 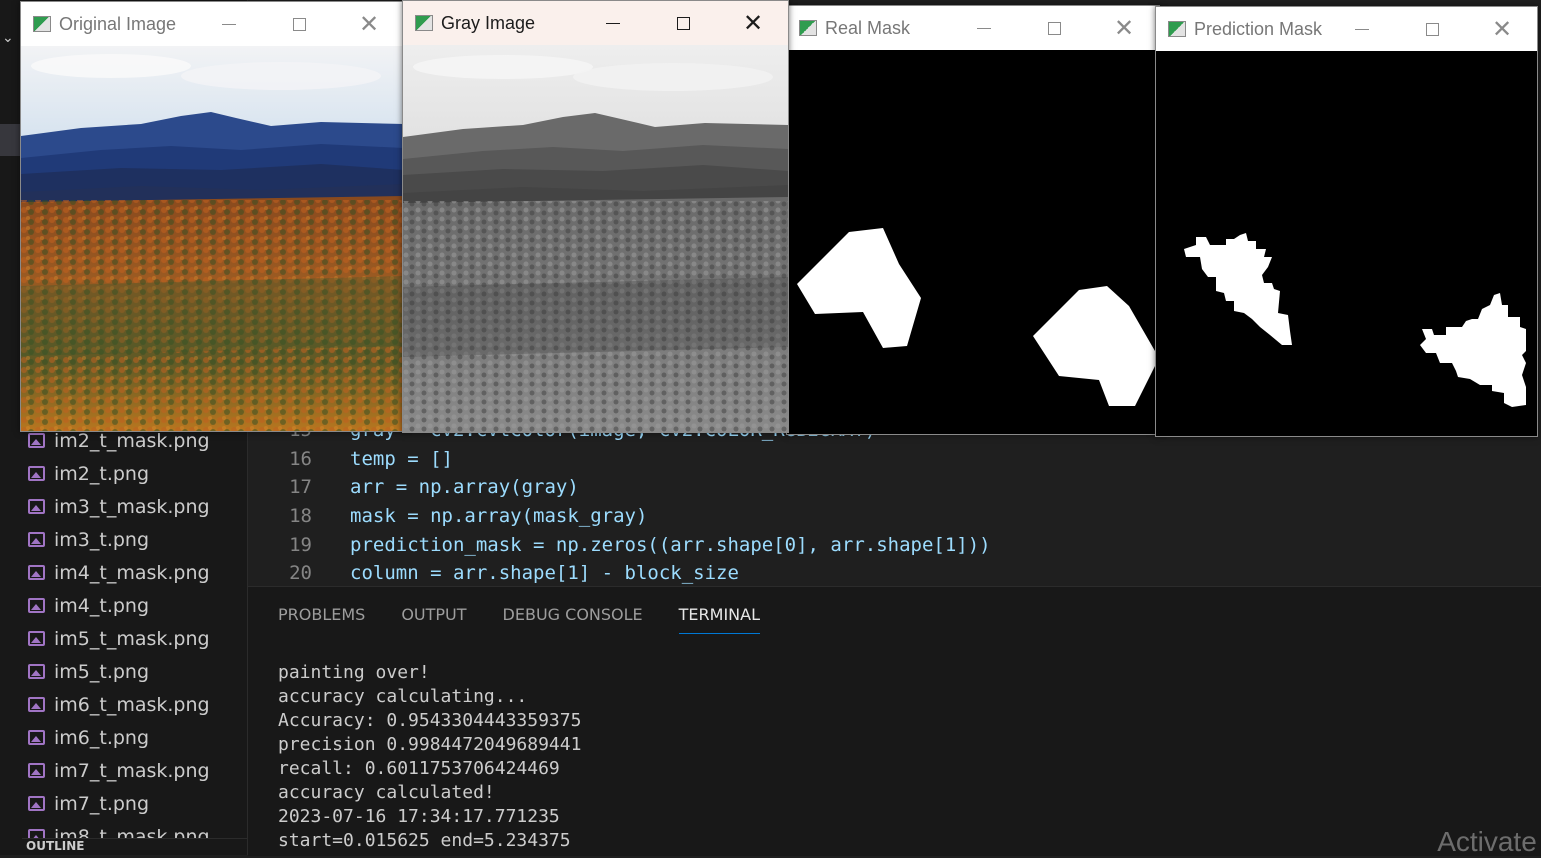 I want to click on outline-section-header: OUTLINE, so click(x=134, y=846).